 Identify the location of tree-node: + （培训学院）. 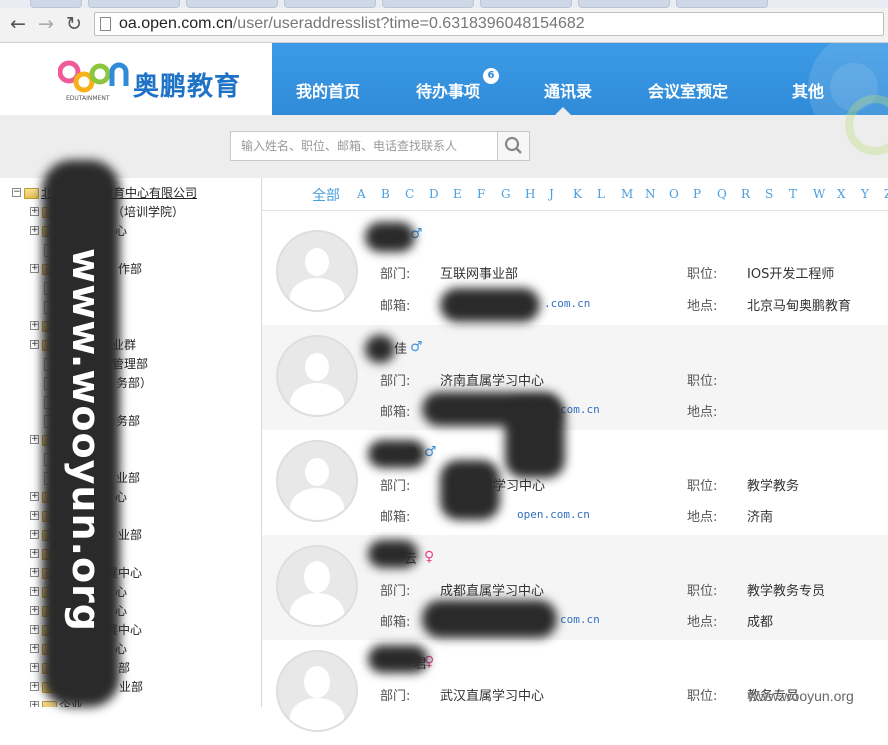
(130, 212).